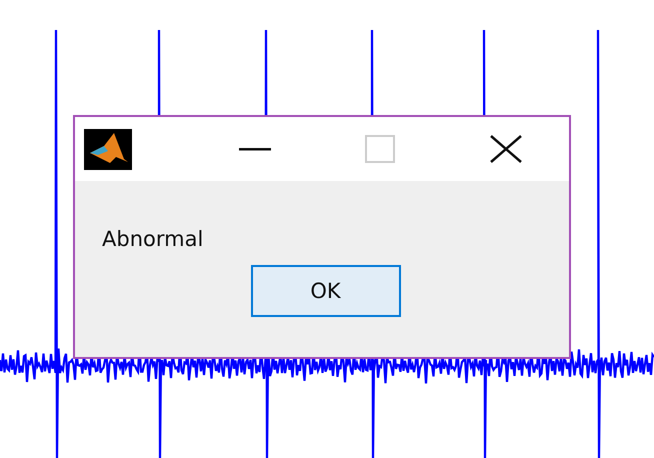  What do you see at coordinates (380, 149) in the screenshot?
I see `maximize-icon` at bounding box center [380, 149].